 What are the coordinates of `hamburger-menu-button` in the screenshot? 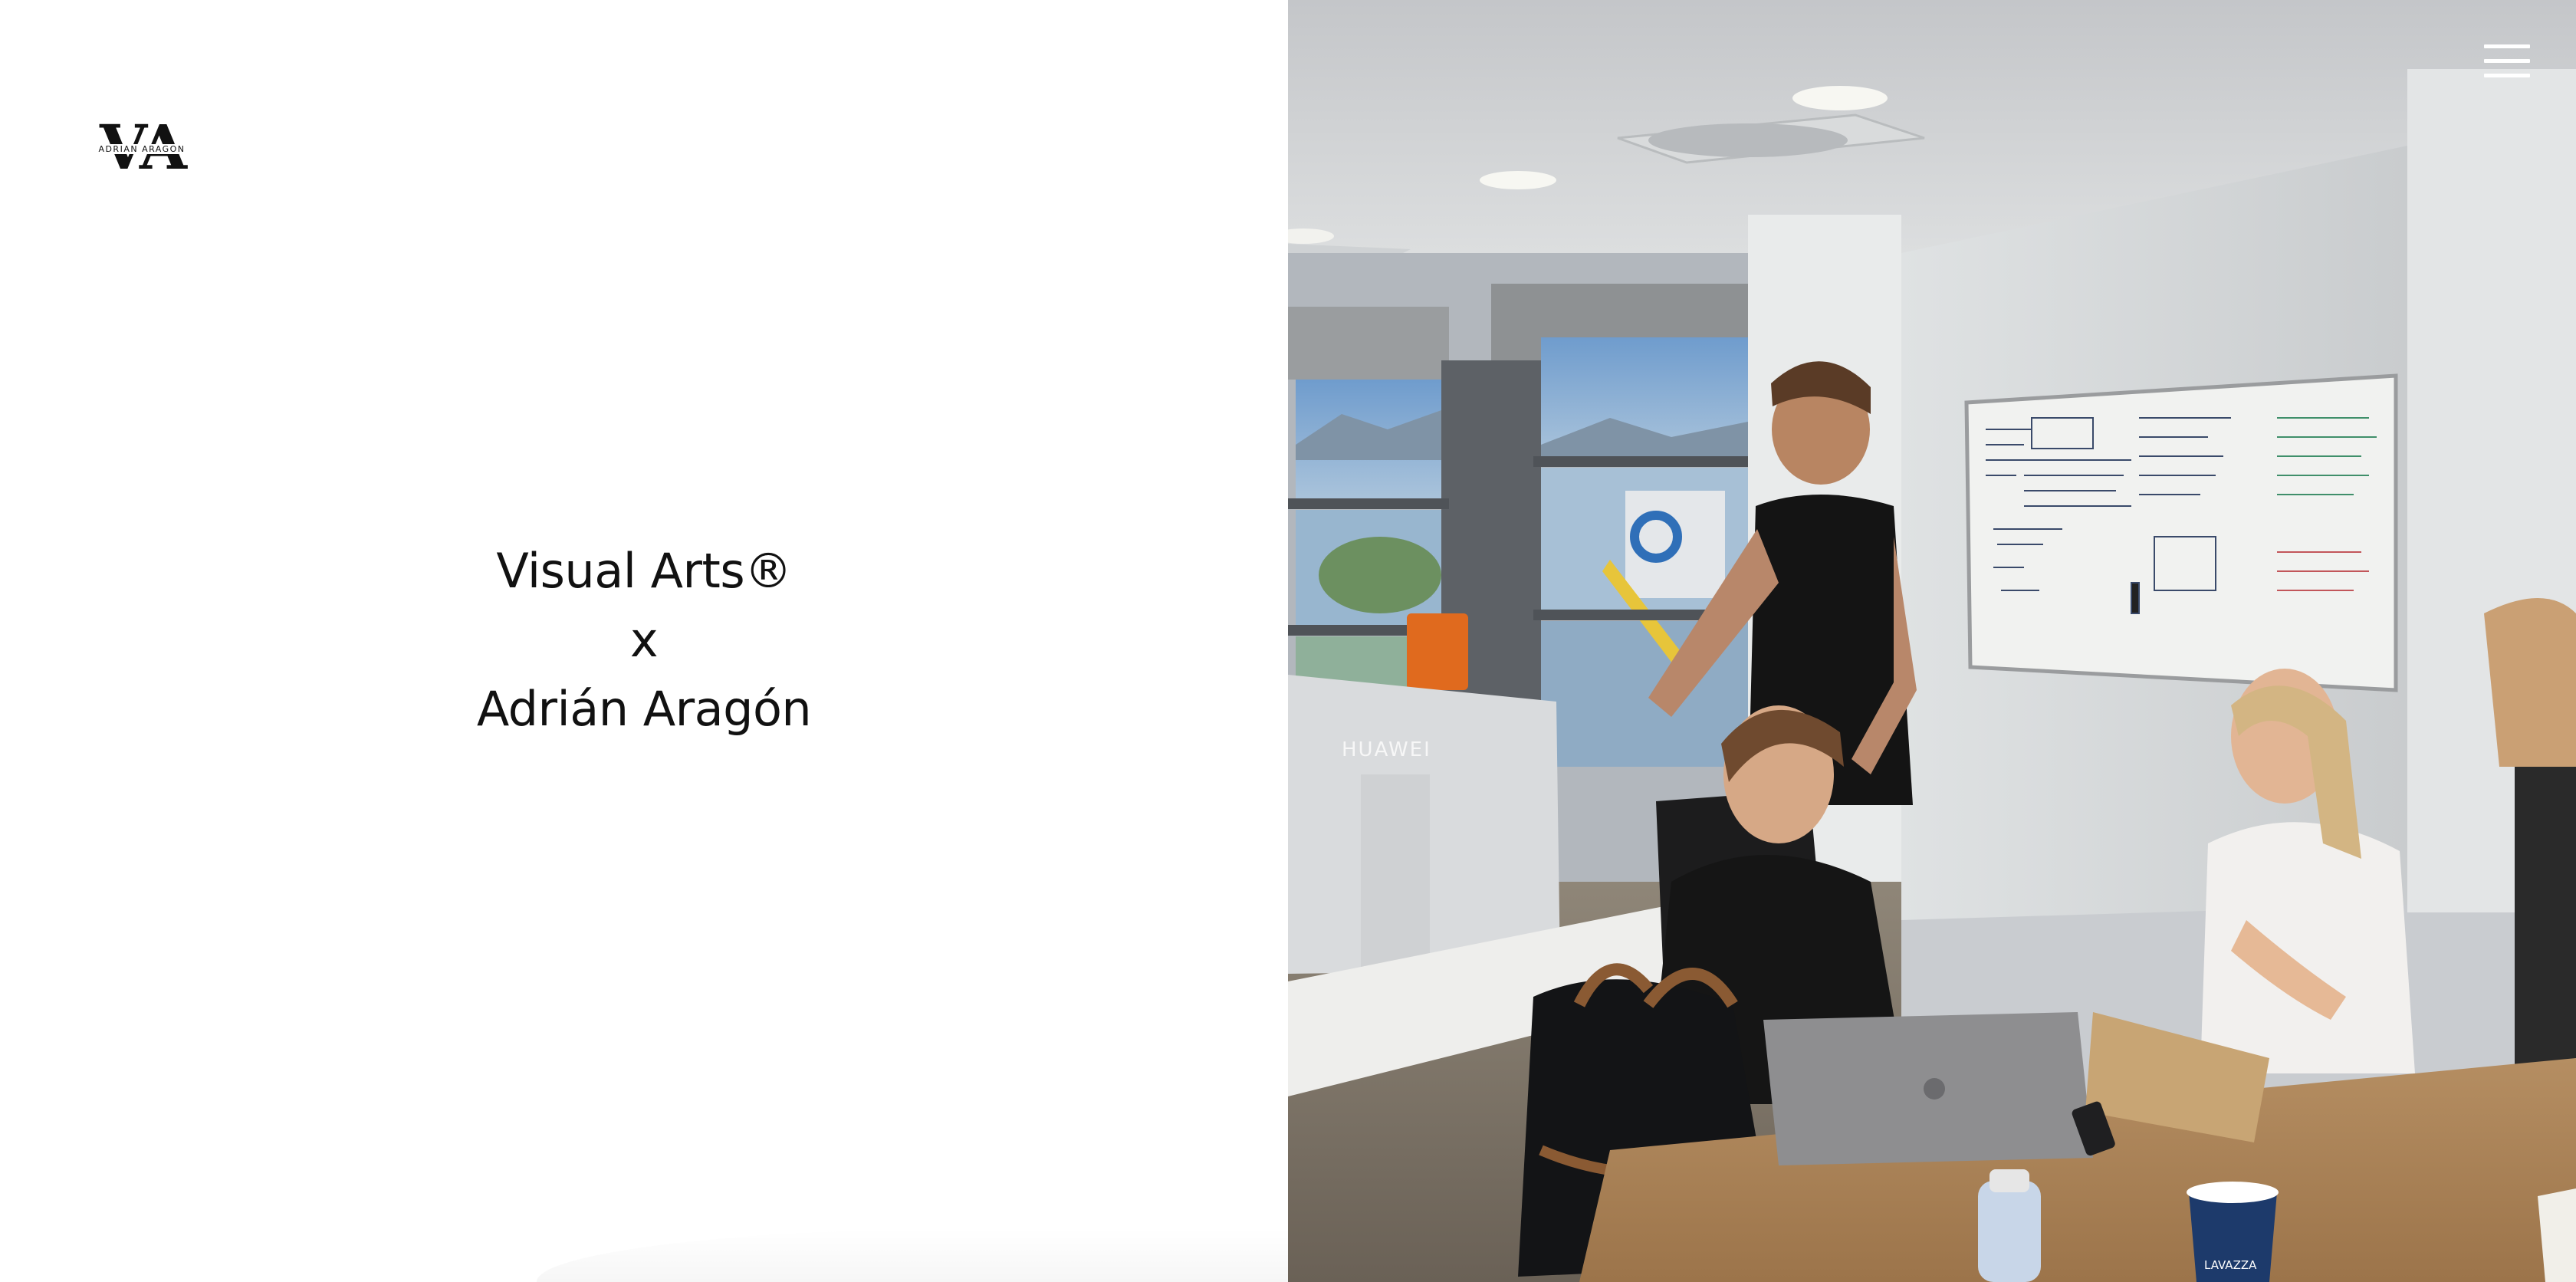 It's located at (2507, 62).